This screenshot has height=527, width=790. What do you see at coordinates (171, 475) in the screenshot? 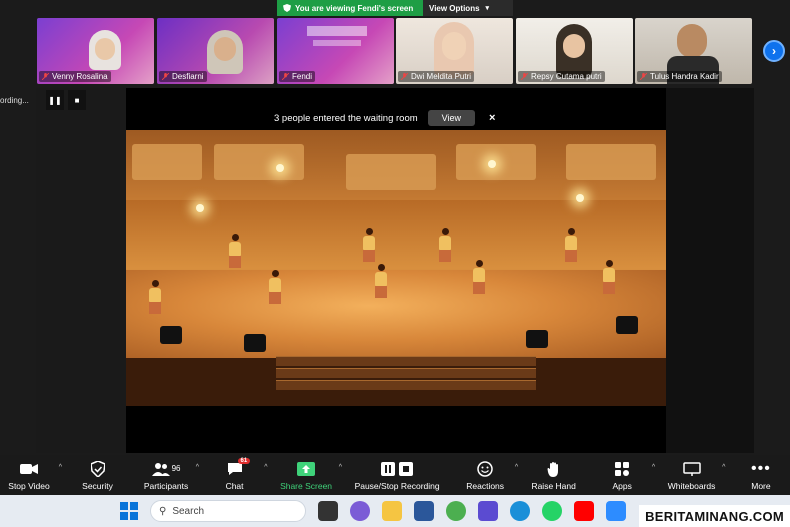
I see `participants-button: 96 Participants ^` at bounding box center [171, 475].